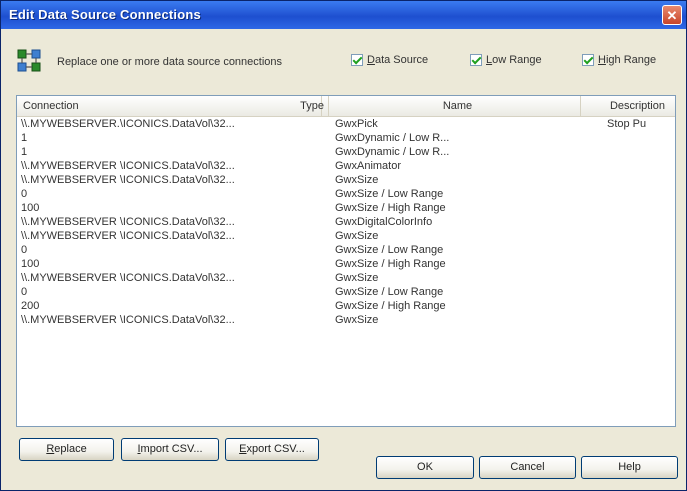  What do you see at coordinates (384, 222) in the screenshot?
I see `name-cell: GwxDigitalColorInfo` at bounding box center [384, 222].